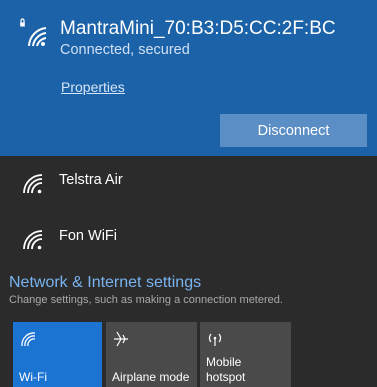  I want to click on network-item-telstra-air: Telstra Air, so click(188, 182).